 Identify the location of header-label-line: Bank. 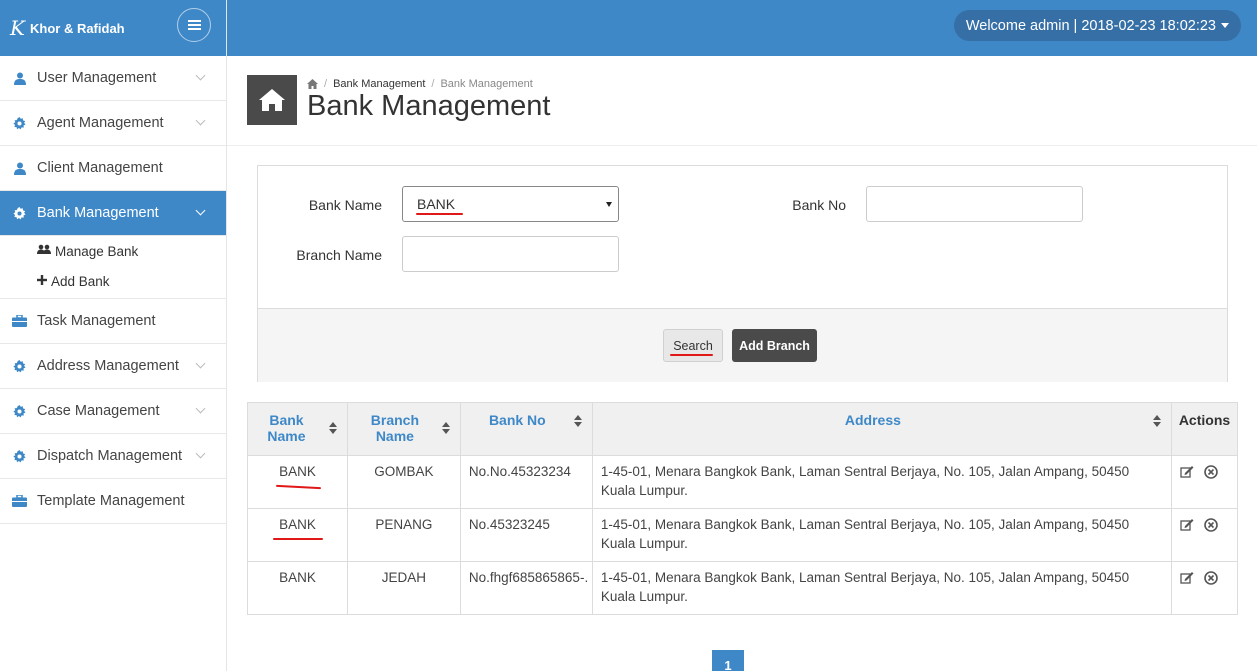
(286, 420).